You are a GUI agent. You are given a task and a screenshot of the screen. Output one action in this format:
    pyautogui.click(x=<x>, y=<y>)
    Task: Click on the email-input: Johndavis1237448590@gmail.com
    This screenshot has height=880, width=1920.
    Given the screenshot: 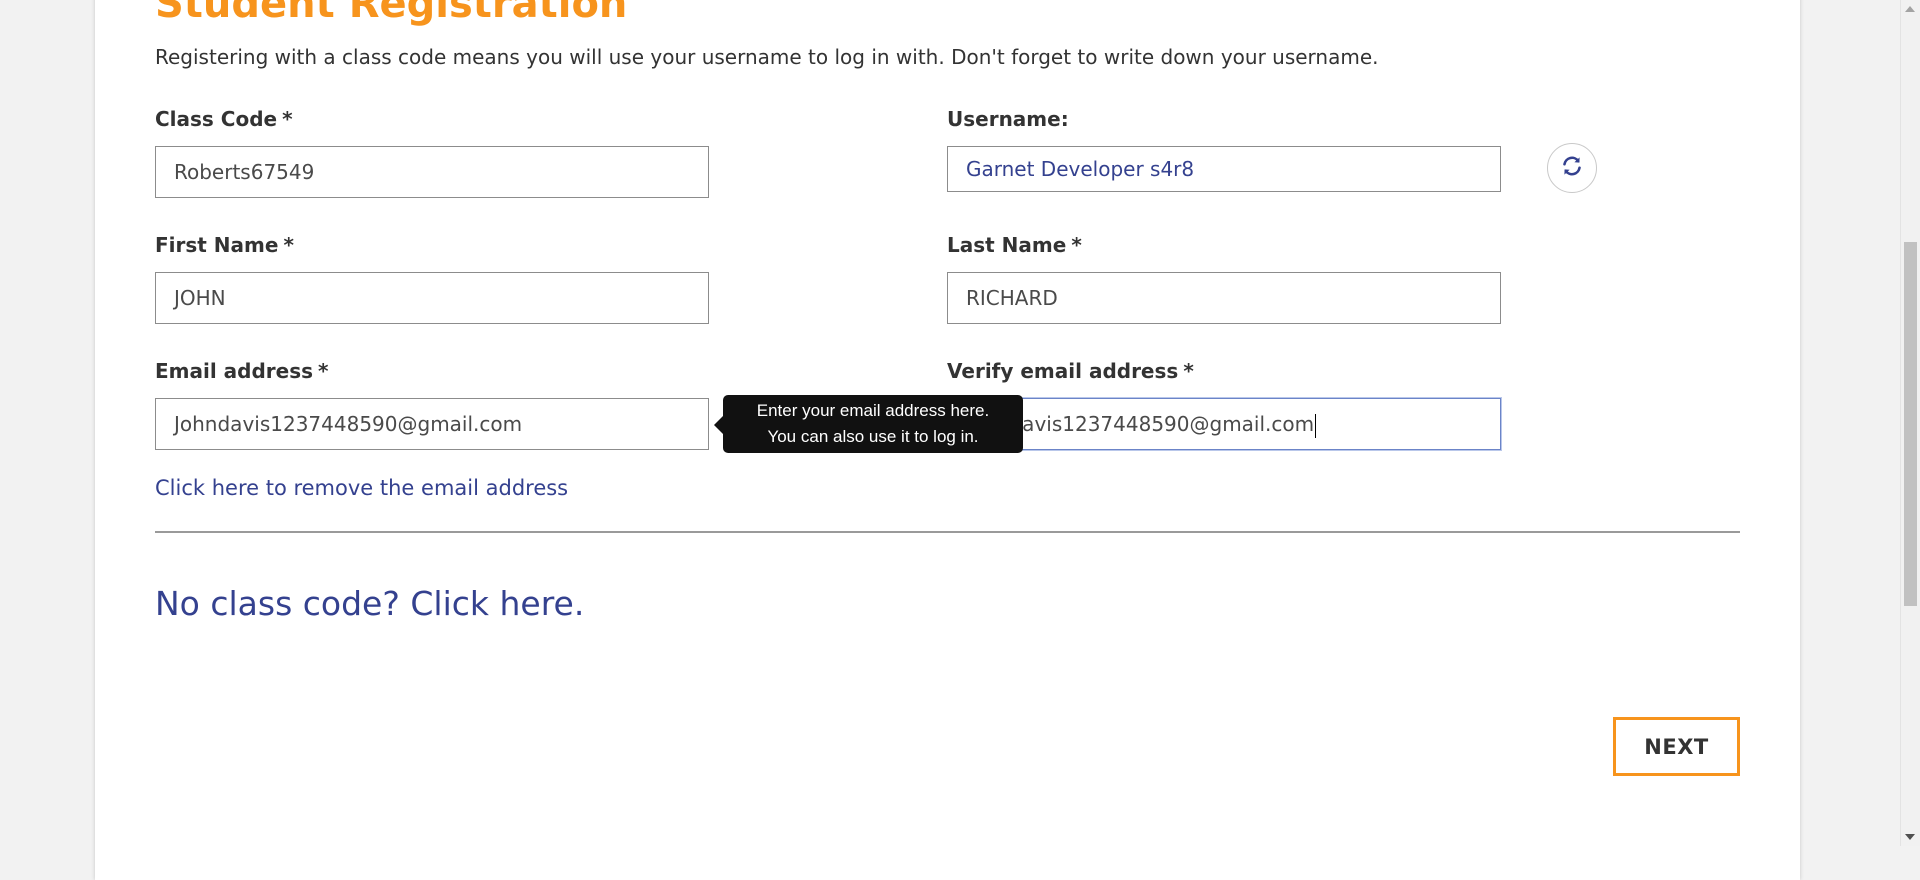 What is the action you would take?
    pyautogui.click(x=432, y=424)
    